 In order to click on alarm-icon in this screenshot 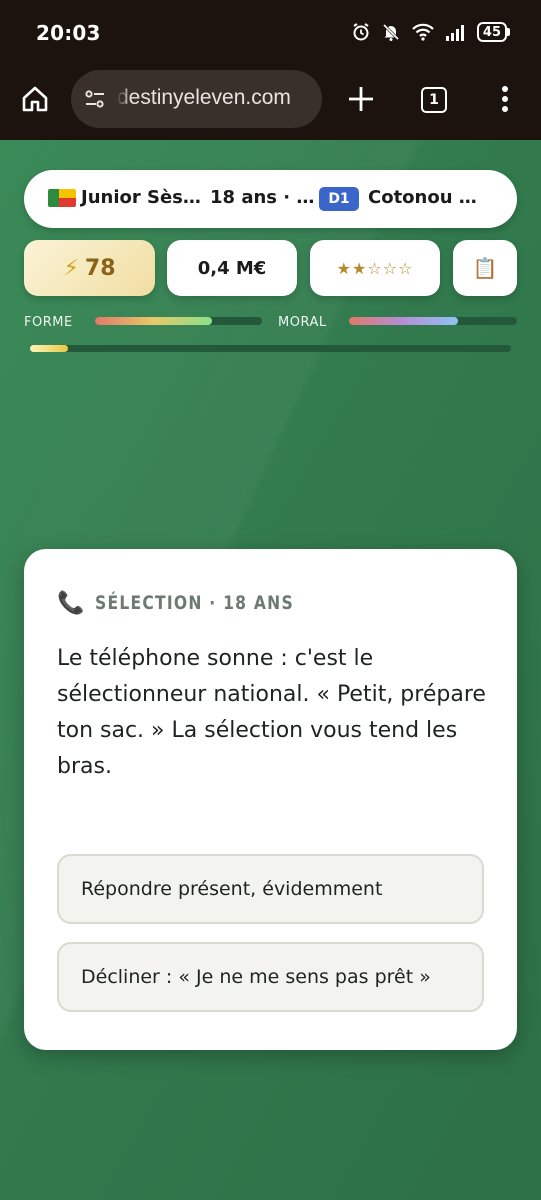, I will do `click(361, 32)`.